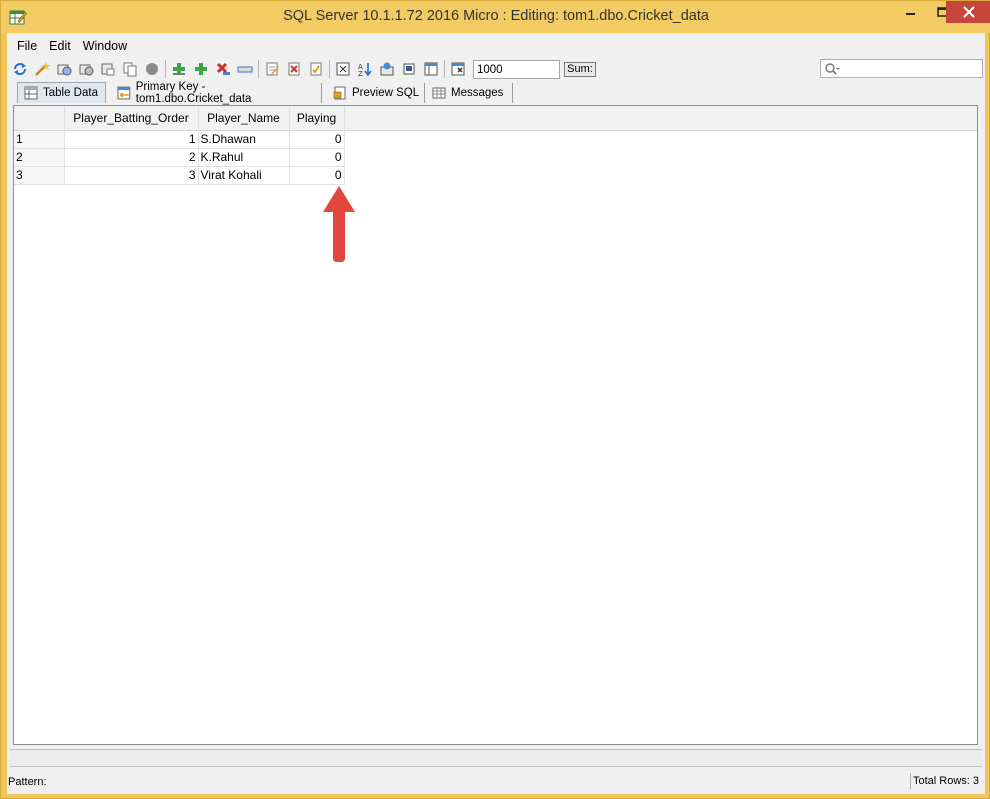 This screenshot has width=990, height=799. Describe the element at coordinates (901, 68) in the screenshot. I see `search-input` at that location.